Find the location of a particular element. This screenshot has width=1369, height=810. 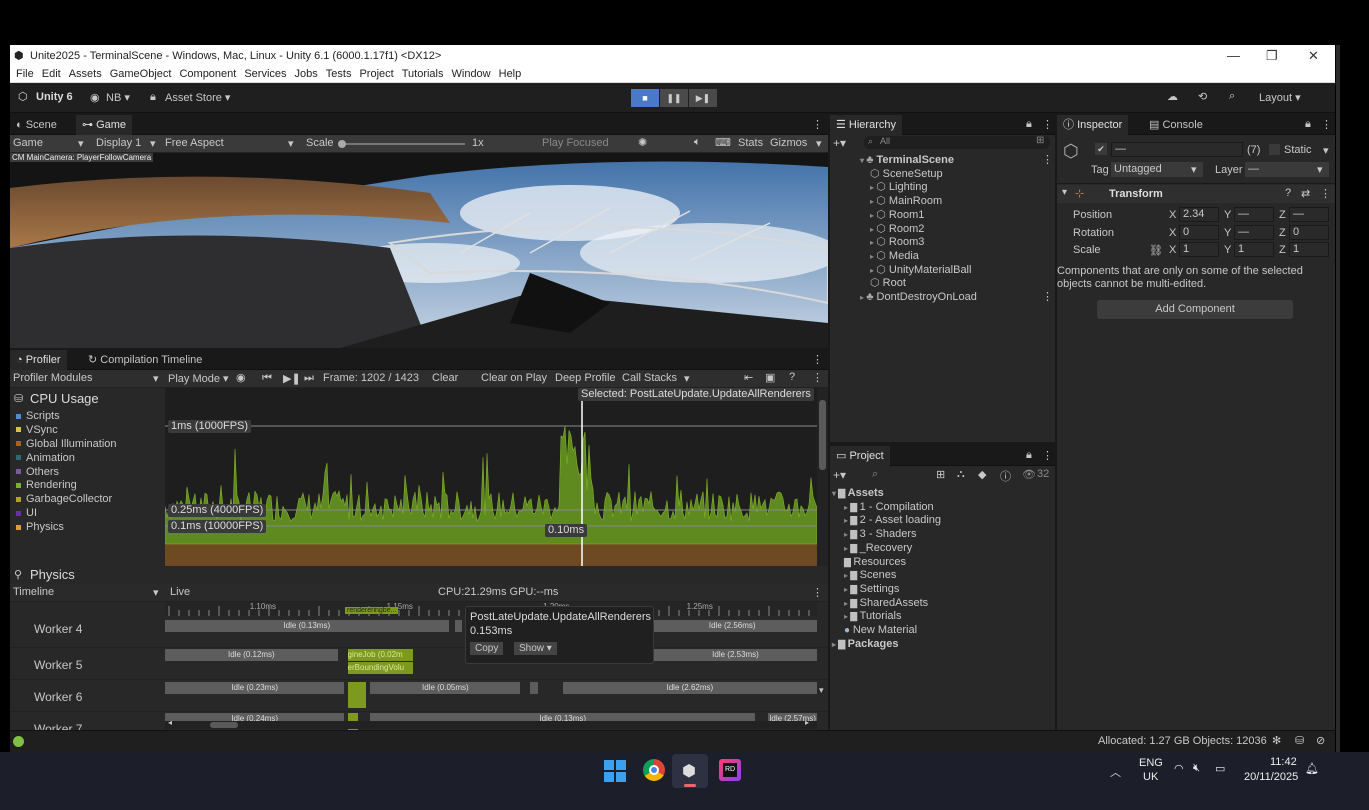

history-icon: ⟲ is located at coordinates (1202, 96).